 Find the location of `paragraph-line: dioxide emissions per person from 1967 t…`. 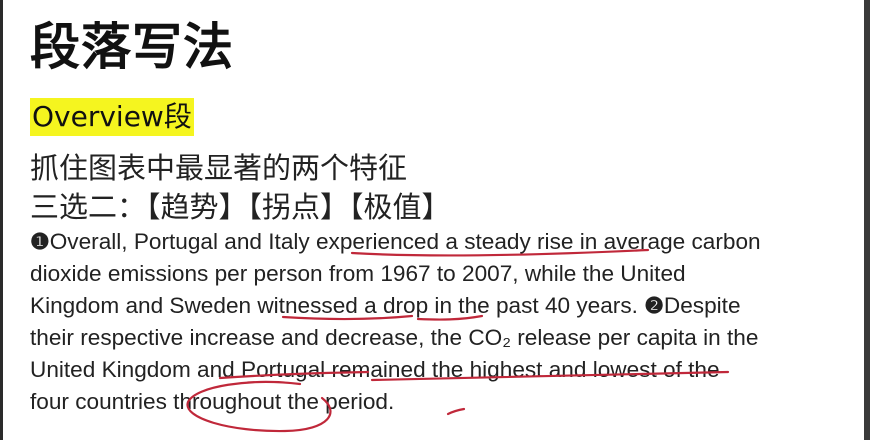

paragraph-line: dioxide emissions per person from 1967 t… is located at coordinates (440, 274).